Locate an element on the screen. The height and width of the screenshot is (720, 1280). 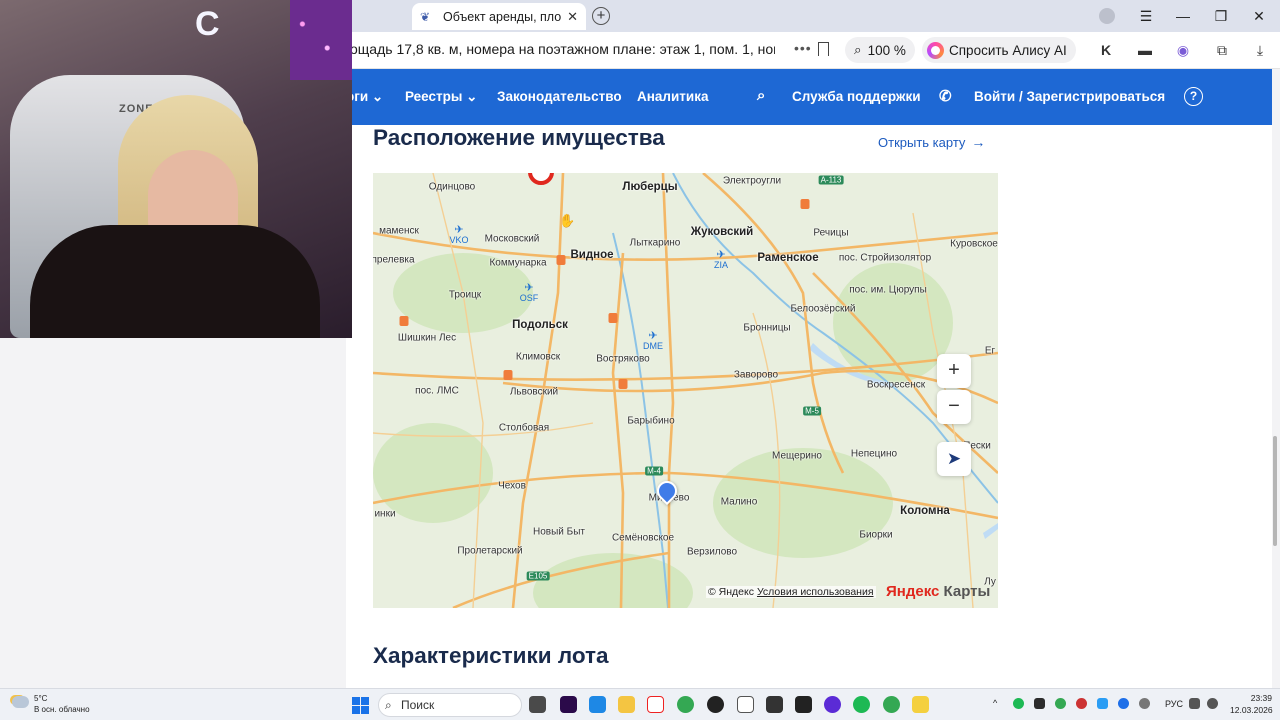
language-indicator: РУС is located at coordinates (1174, 704).